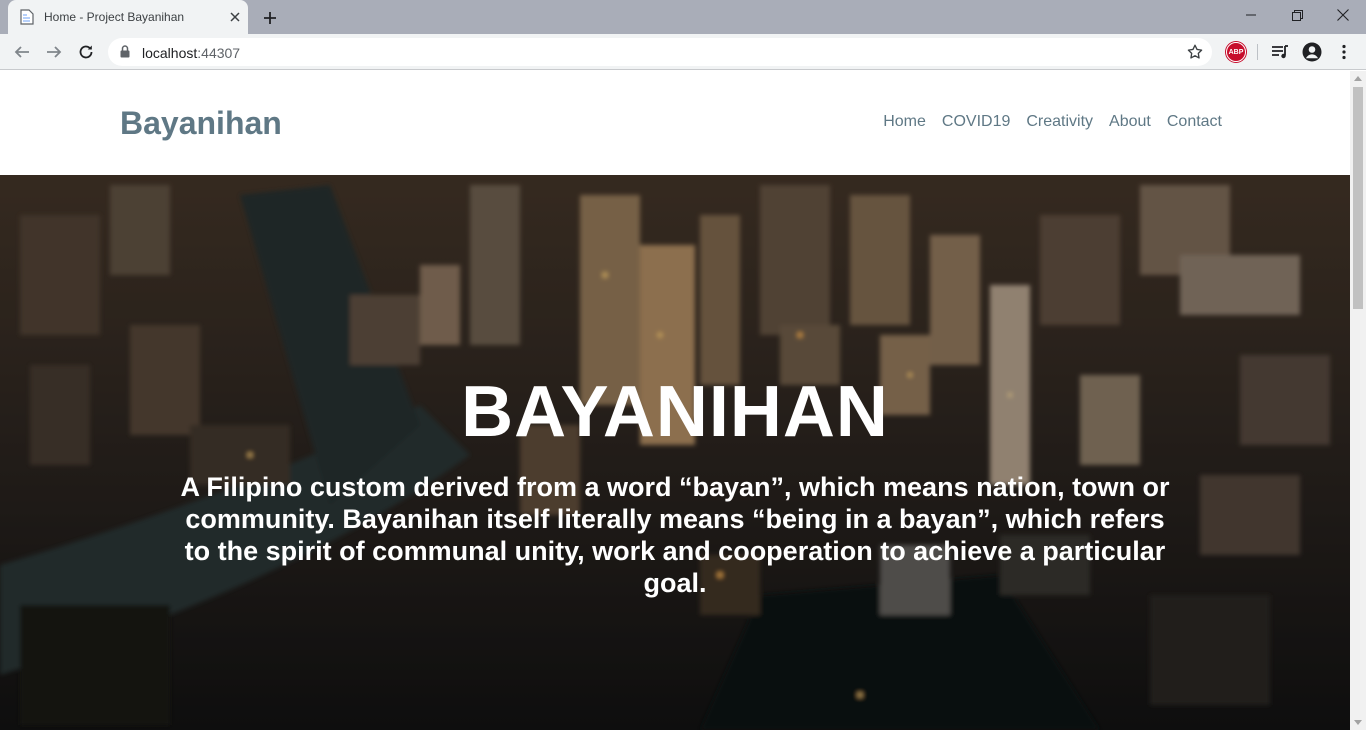 The width and height of the screenshot is (1366, 730). What do you see at coordinates (1130, 122) in the screenshot?
I see `nav-about: About` at bounding box center [1130, 122].